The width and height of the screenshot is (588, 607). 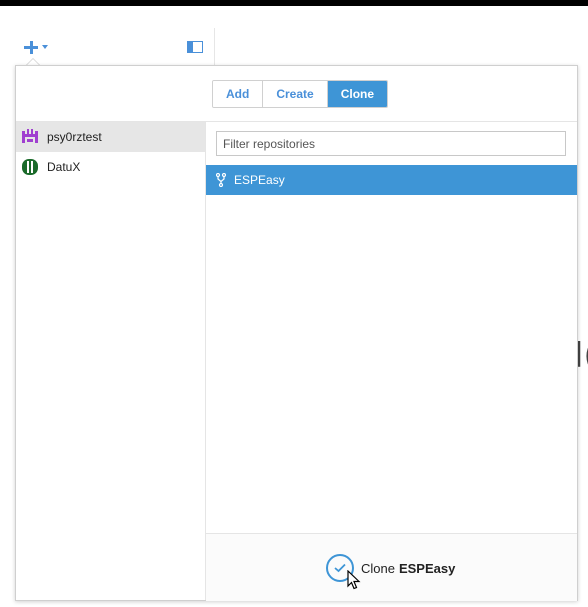 What do you see at coordinates (74, 137) in the screenshot?
I see `account-name: psy0rztest` at bounding box center [74, 137].